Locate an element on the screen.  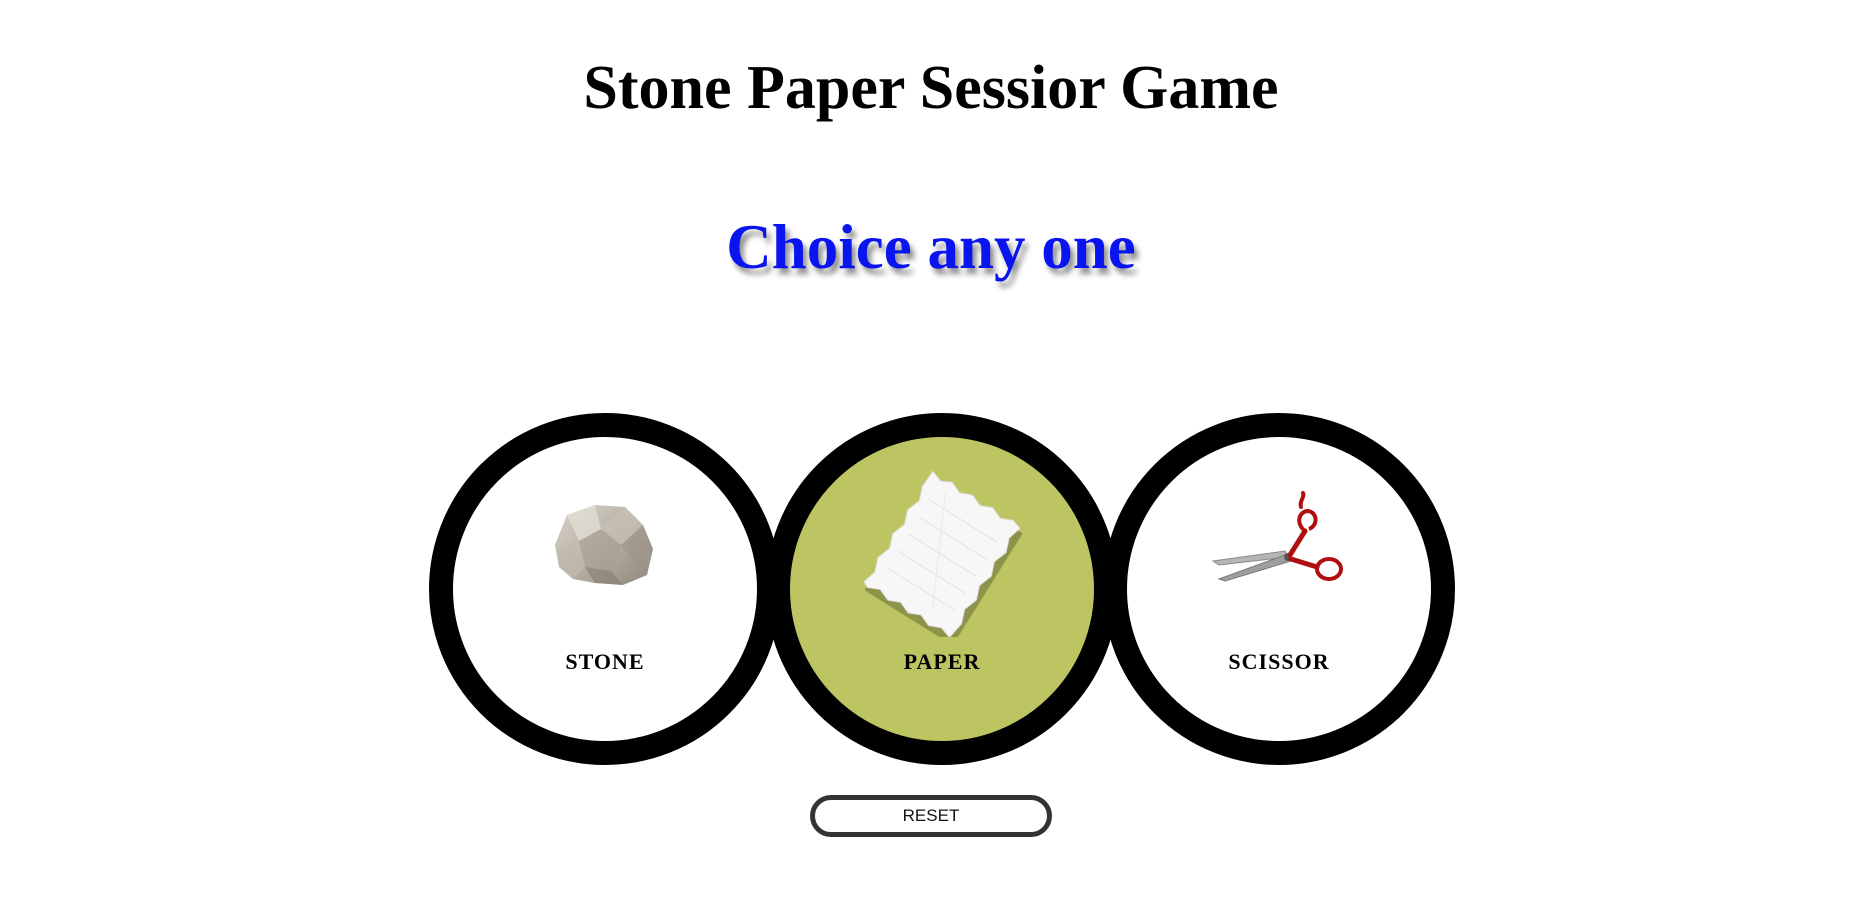
paper-choice-button: PAPER is located at coordinates (942, 589).